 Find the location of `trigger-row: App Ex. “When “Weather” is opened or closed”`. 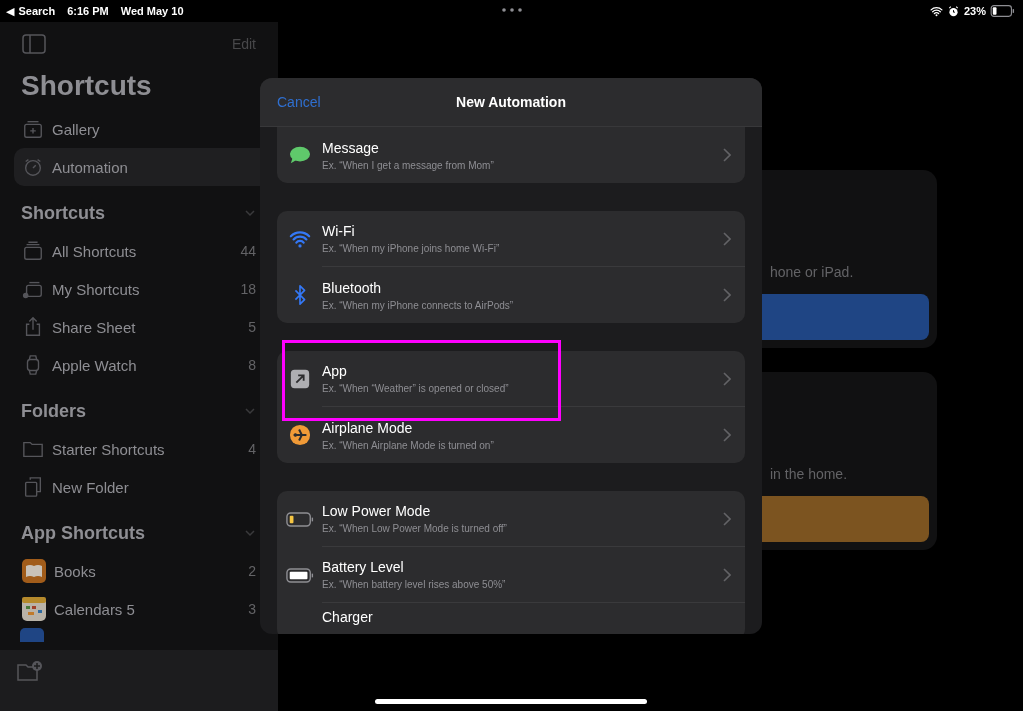

trigger-row: App Ex. “When “Weather” is opened or closed” is located at coordinates (511, 379).